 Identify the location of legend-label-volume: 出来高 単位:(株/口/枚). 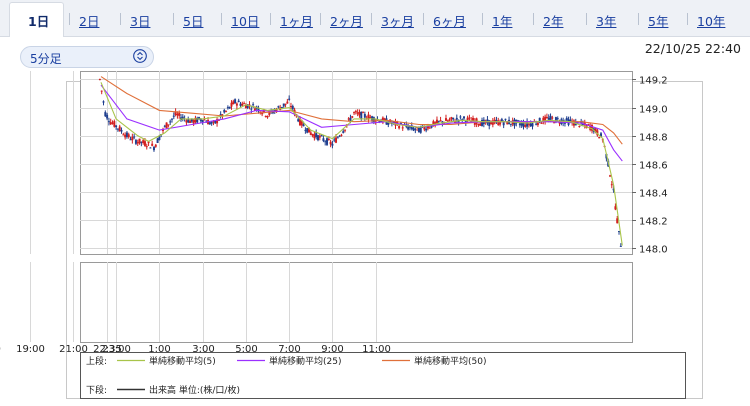
(194, 390).